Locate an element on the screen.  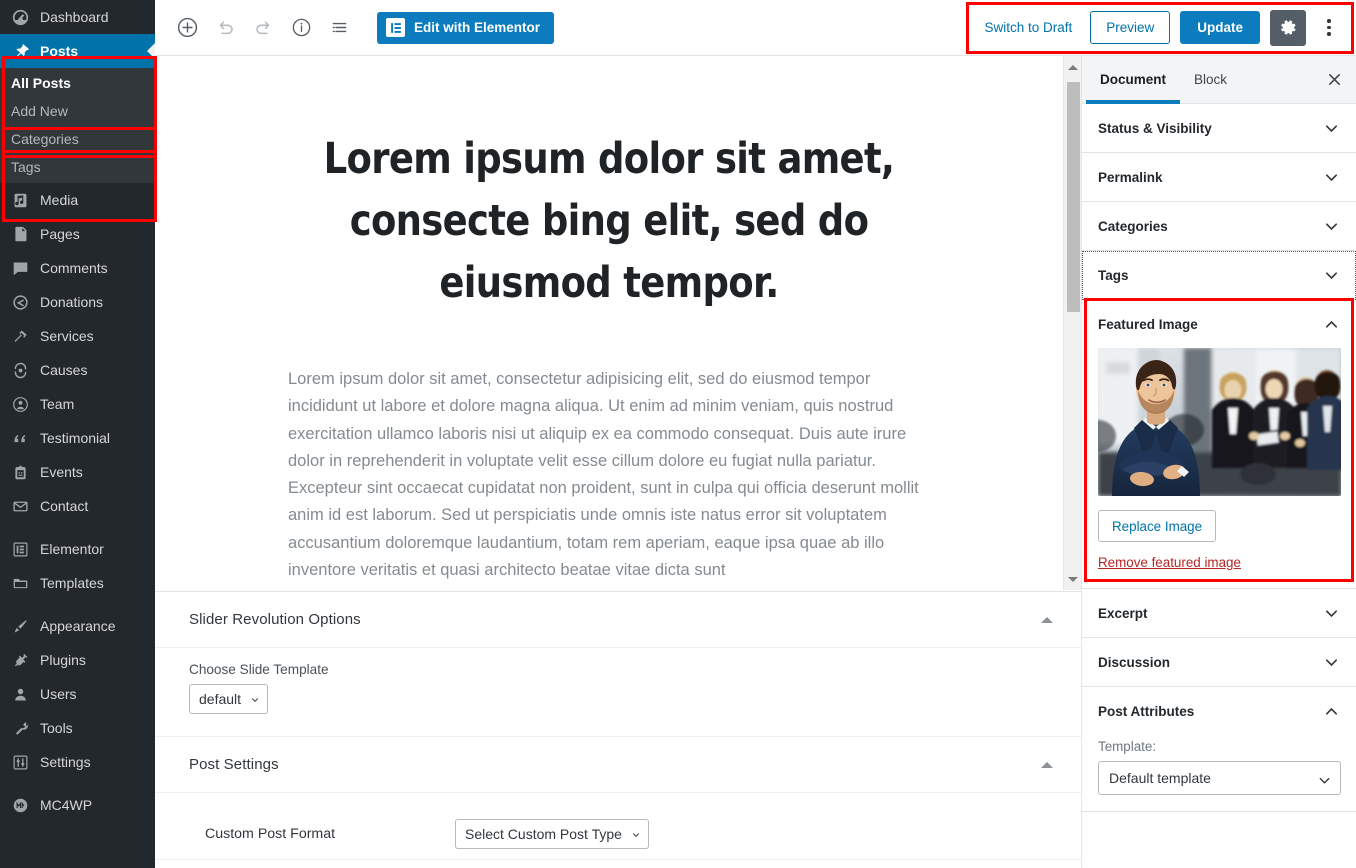
panel-header: Featured Image is located at coordinates (1219, 324).